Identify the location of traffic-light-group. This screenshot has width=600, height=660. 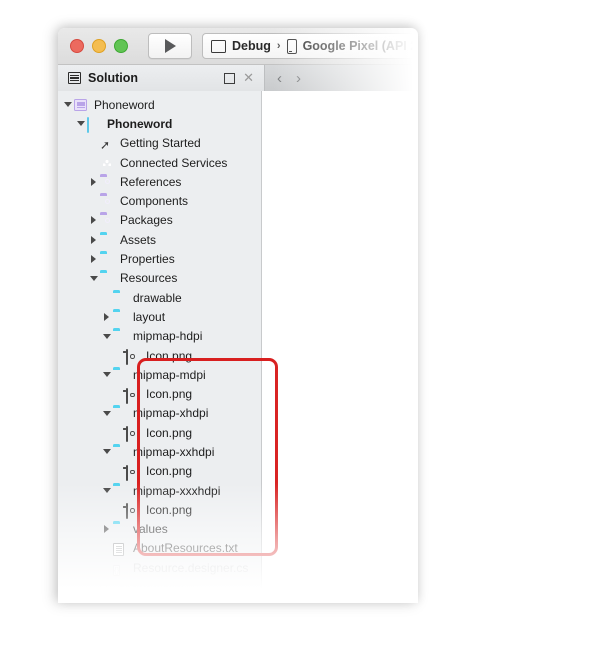
(99, 46).